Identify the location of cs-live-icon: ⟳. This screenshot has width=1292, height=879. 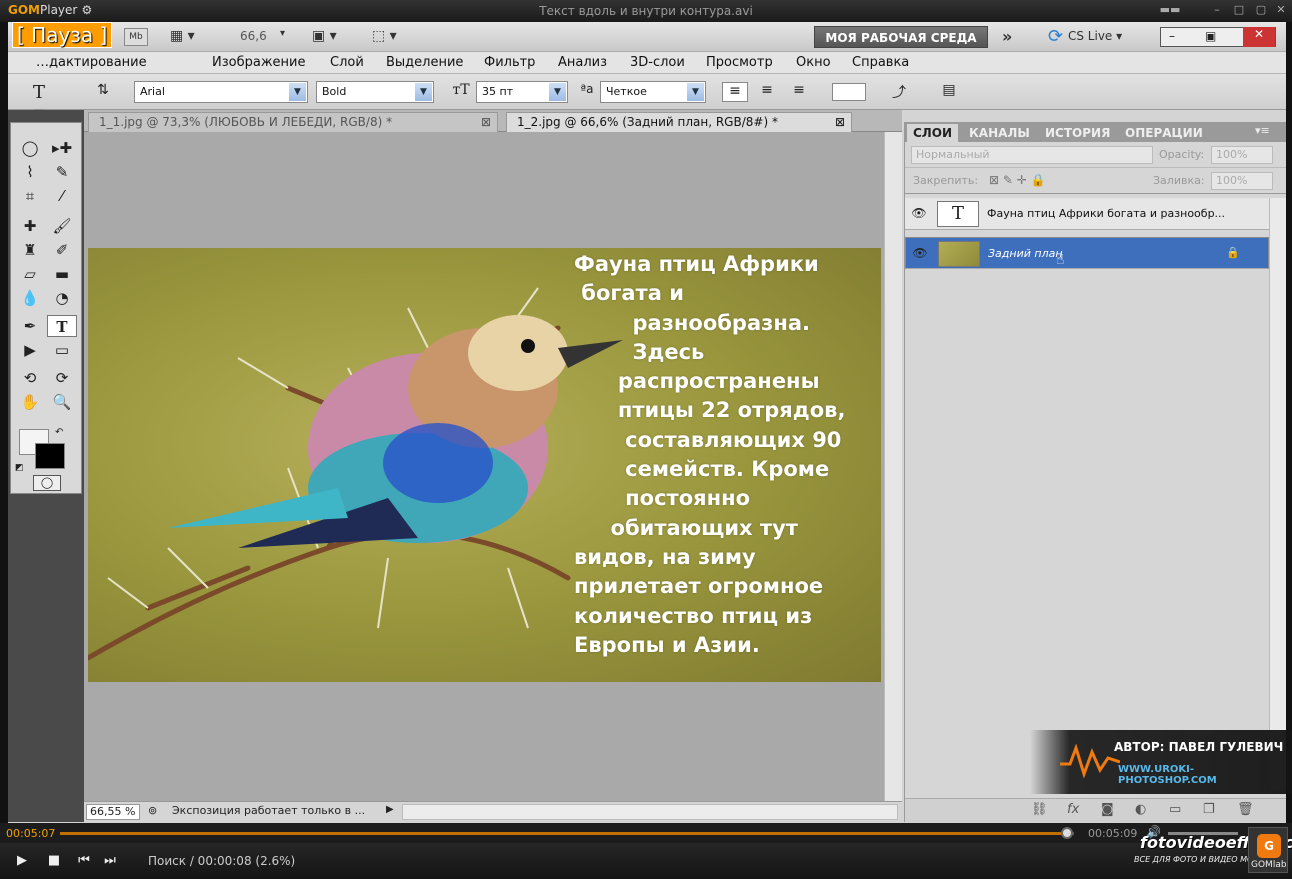
(1055, 36).